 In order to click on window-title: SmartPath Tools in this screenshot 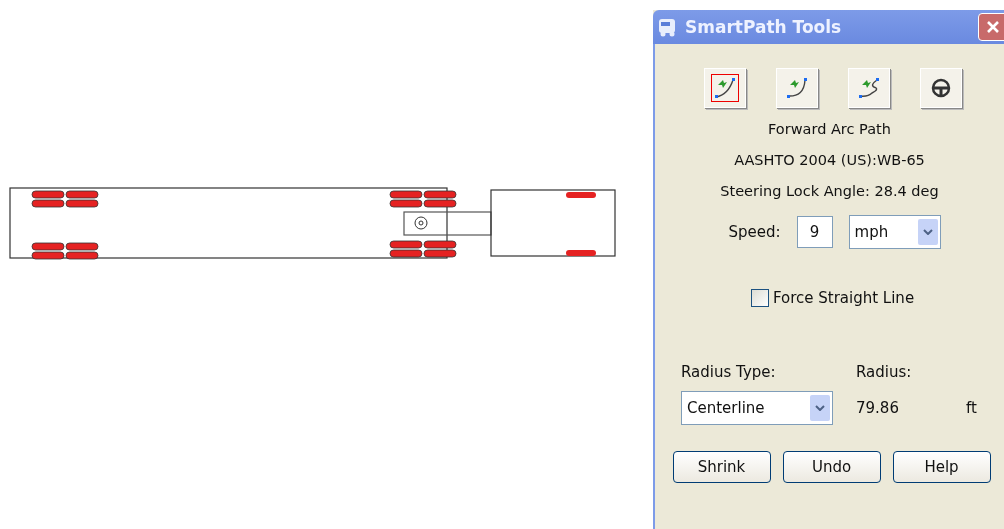, I will do `click(764, 27)`.